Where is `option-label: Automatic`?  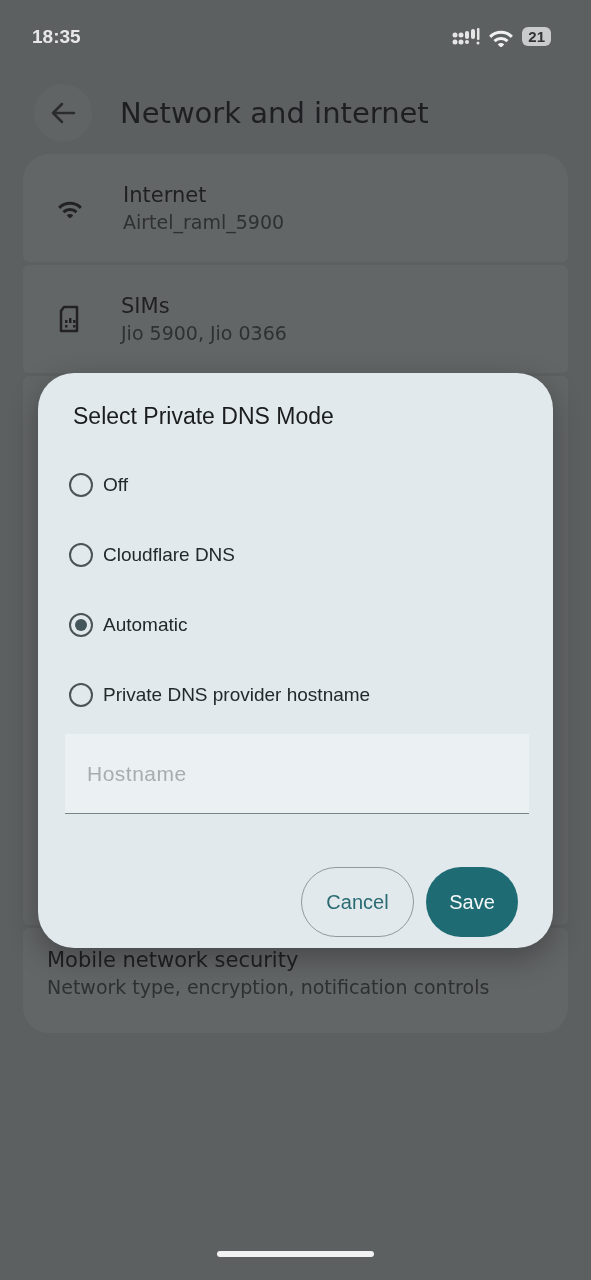 option-label: Automatic is located at coordinates (145, 625).